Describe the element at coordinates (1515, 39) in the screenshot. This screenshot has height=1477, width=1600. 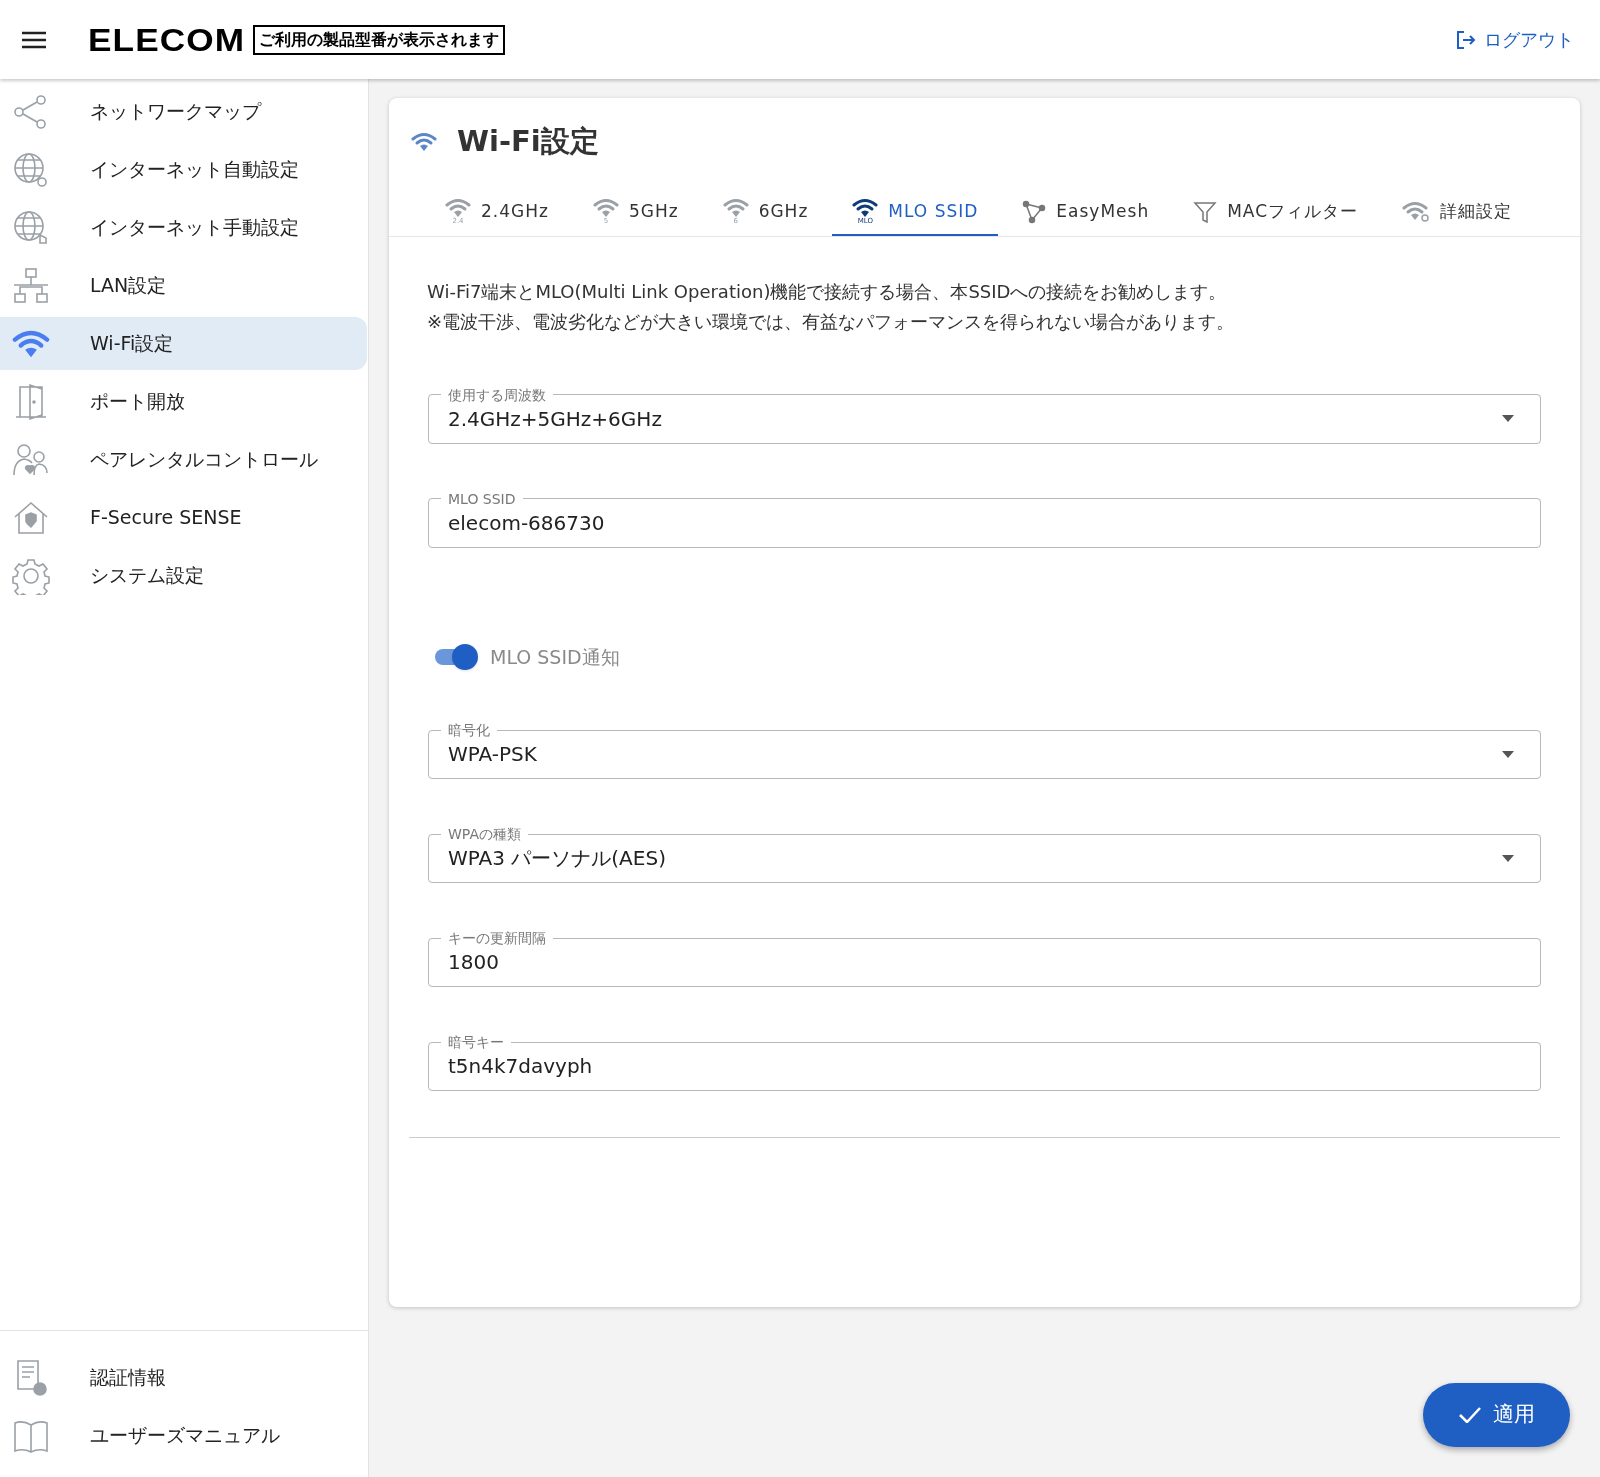
I see `logout-link: ログアウト` at that location.